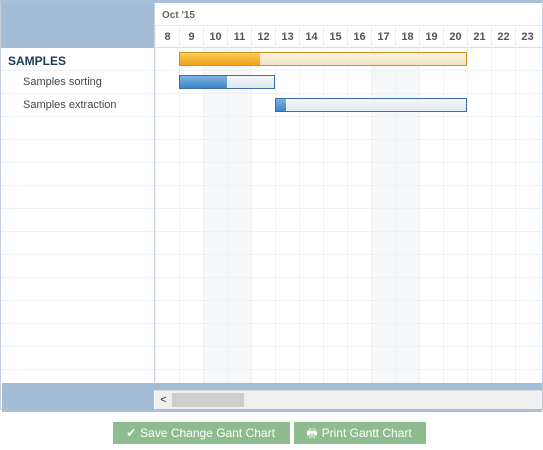 This screenshot has width=543, height=450. What do you see at coordinates (37, 61) in the screenshot?
I see `task-group-label: SAMPLES` at bounding box center [37, 61].